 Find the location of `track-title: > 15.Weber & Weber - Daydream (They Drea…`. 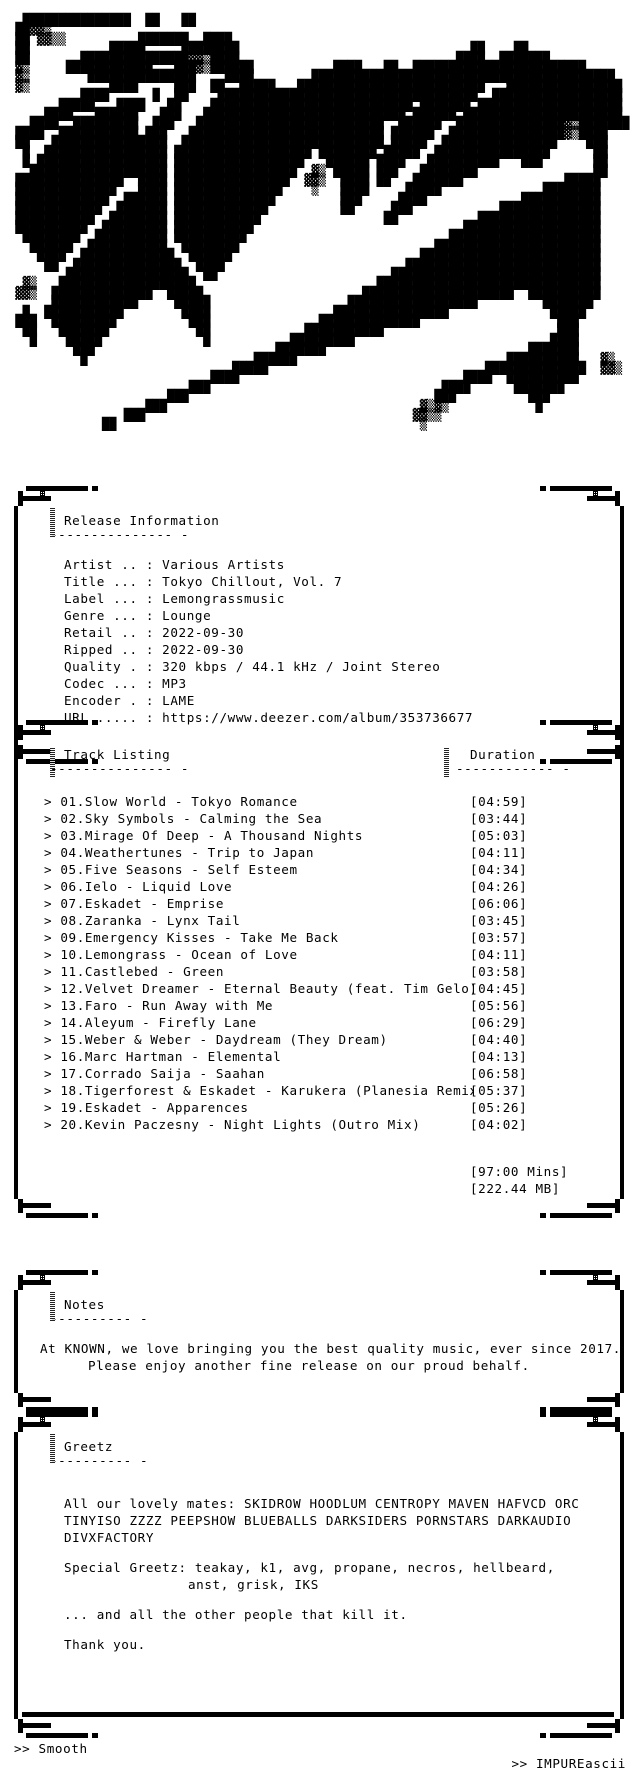

track-title: > 15.Weber & Weber - Daydream (They Drea… is located at coordinates (216, 1039).